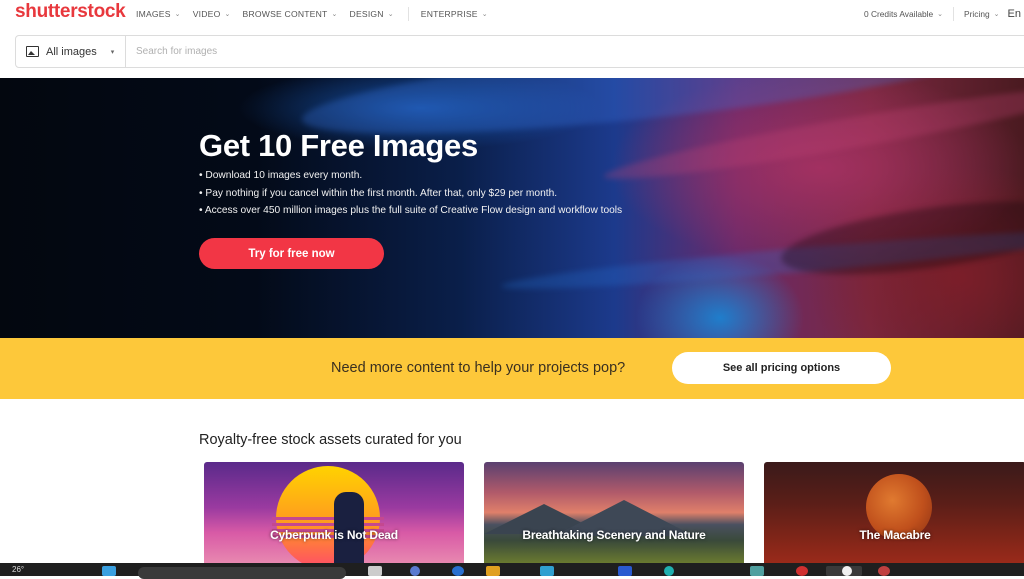  Describe the element at coordinates (334, 535) in the screenshot. I see `card-label: Cyberpunk is Not Dead` at that location.